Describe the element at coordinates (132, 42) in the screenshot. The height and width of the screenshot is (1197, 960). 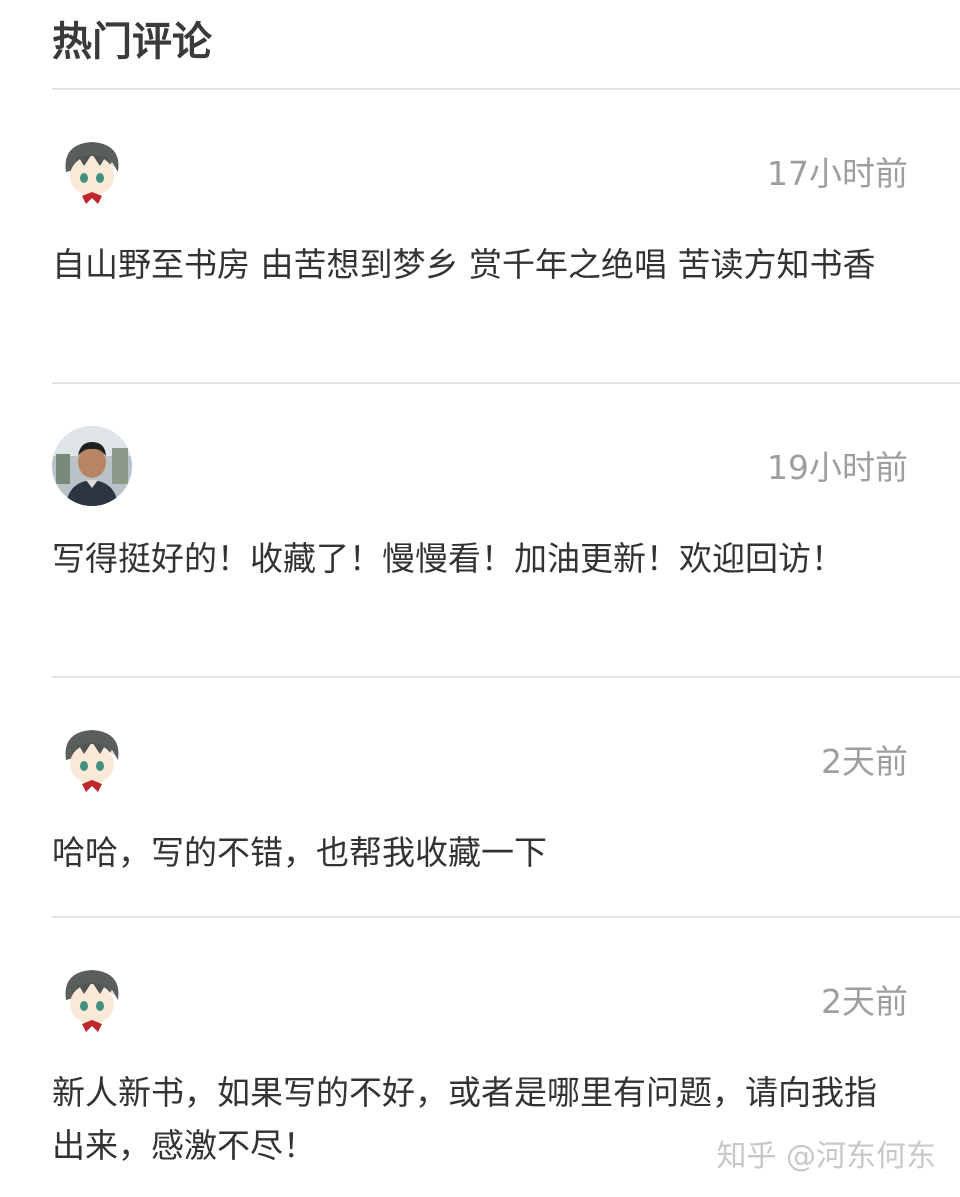
I see `section-title: 热门评论` at that location.